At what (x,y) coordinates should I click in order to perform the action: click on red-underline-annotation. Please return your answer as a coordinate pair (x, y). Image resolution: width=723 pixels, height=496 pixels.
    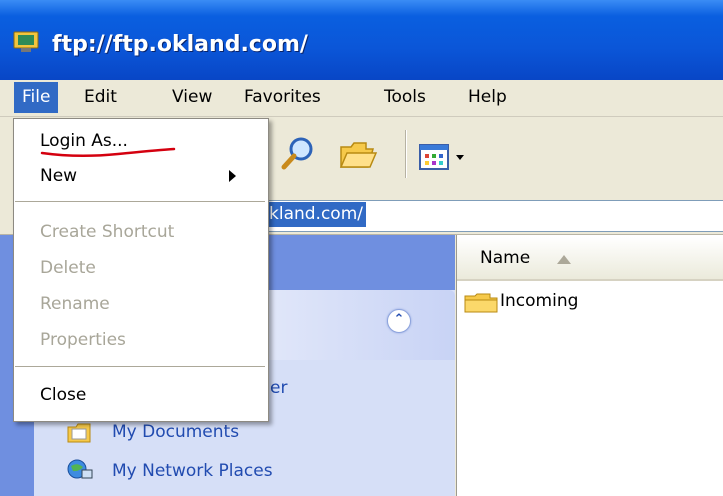
    Looking at the image, I should click on (108, 152).